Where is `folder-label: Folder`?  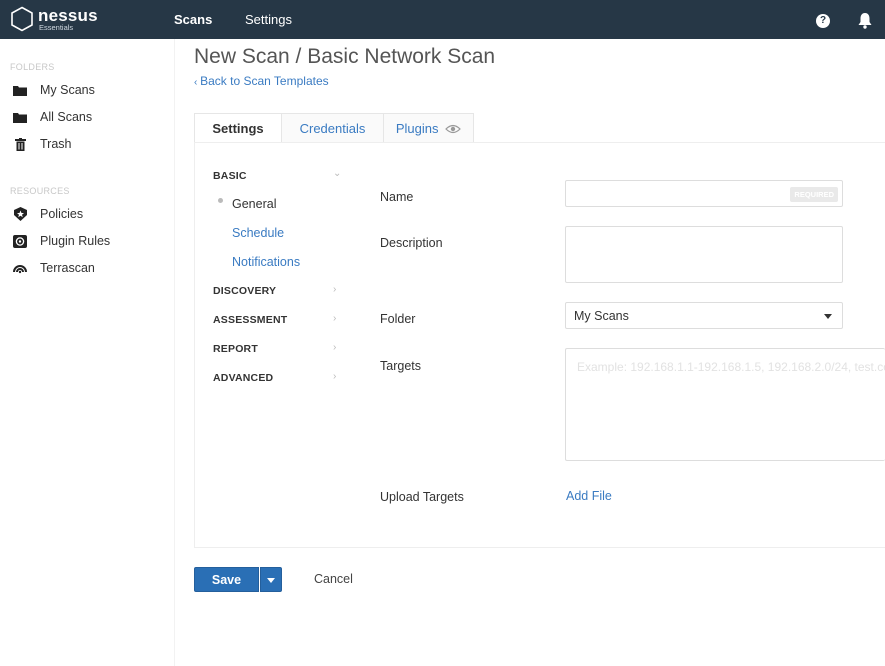
folder-label: Folder is located at coordinates (398, 319).